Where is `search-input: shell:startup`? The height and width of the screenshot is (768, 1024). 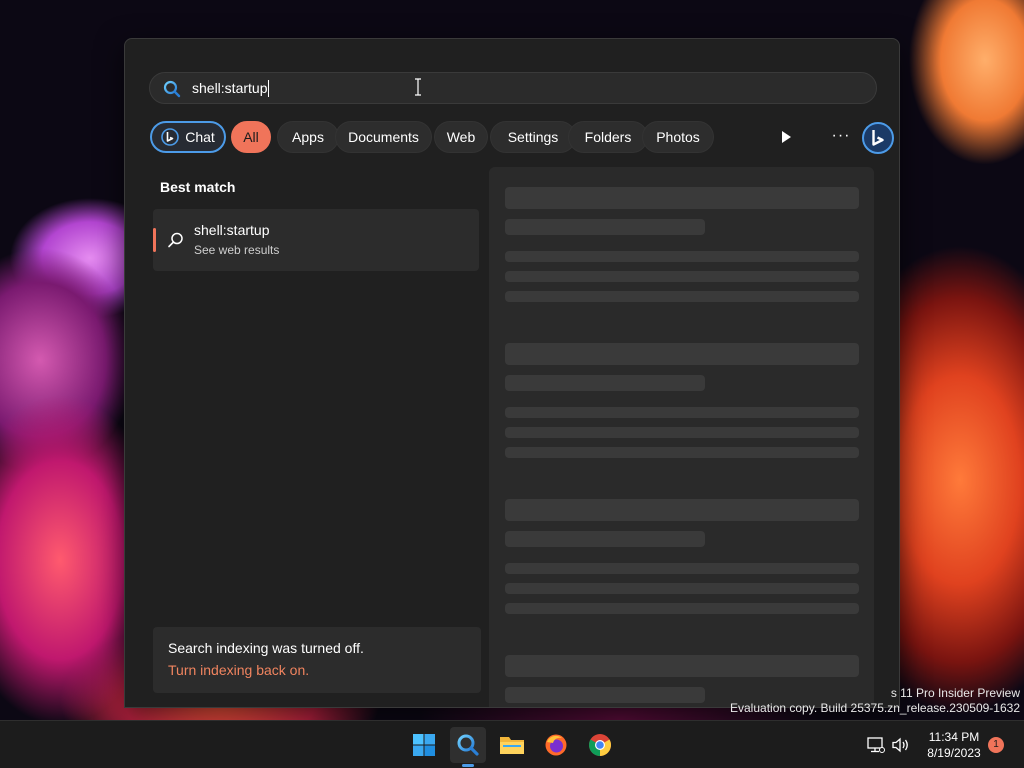
search-input: shell:startup is located at coordinates (492, 88).